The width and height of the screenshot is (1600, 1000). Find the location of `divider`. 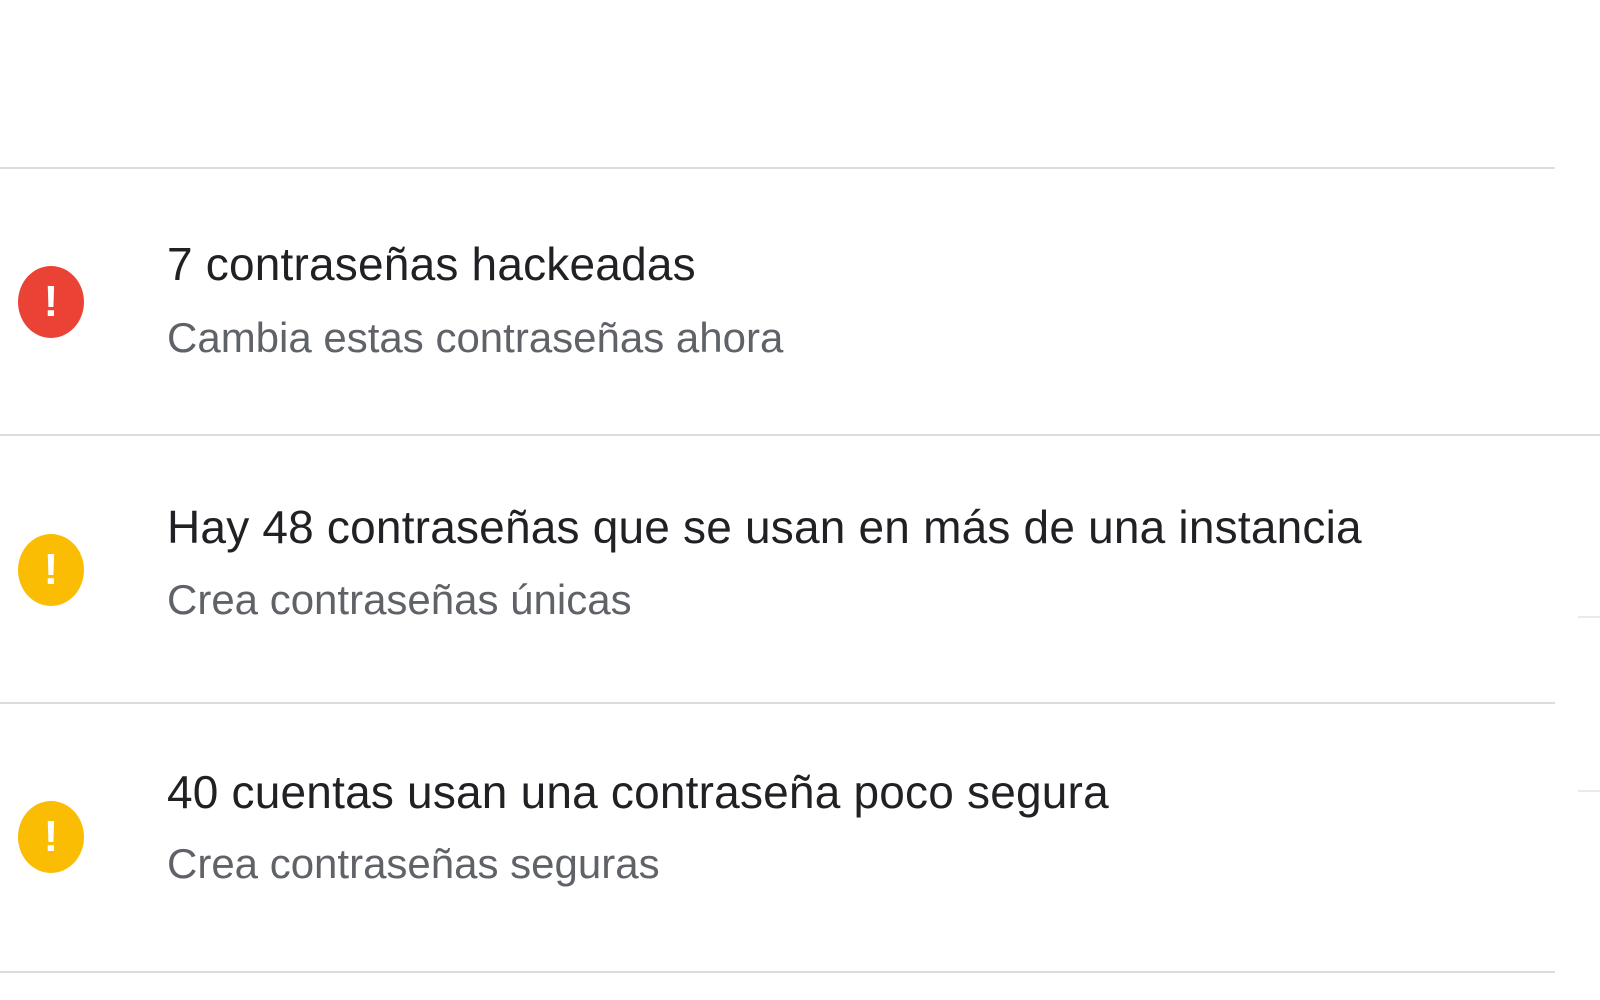

divider is located at coordinates (777, 972).